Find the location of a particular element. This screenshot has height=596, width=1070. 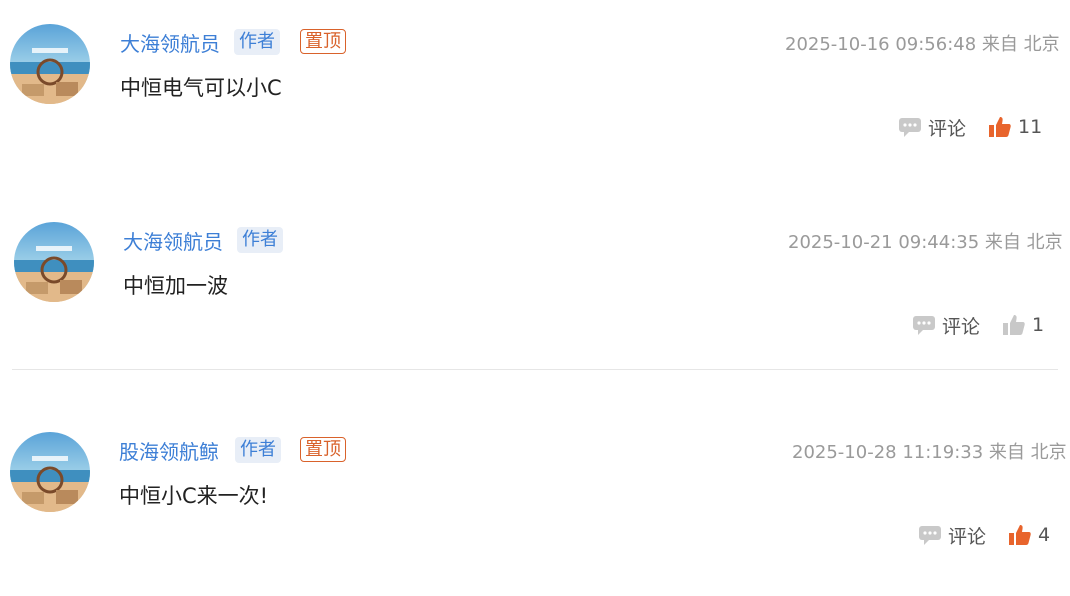

like-button: 1 is located at coordinates (1023, 325).